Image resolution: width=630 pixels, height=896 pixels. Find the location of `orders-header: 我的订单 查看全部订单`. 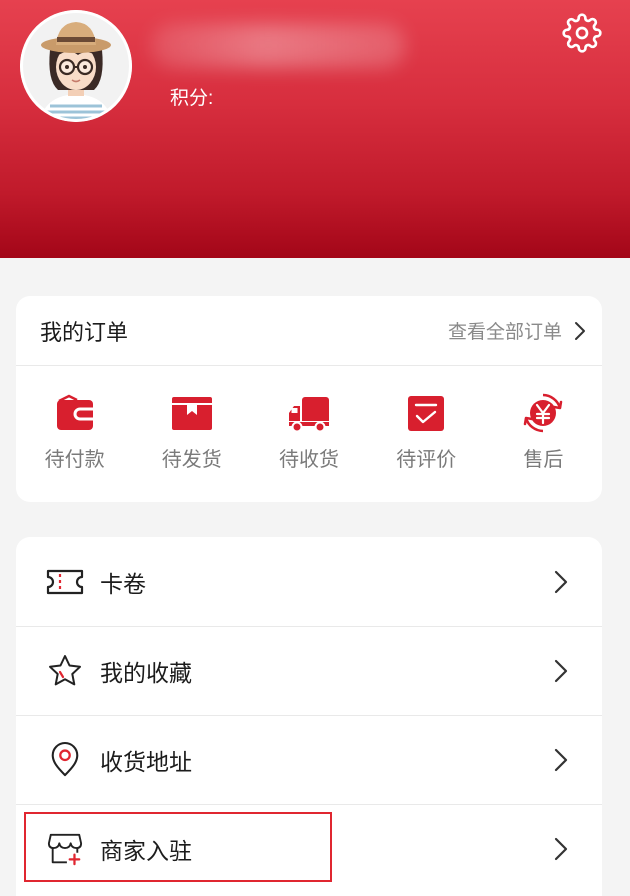

orders-header: 我的订单 查看全部订单 is located at coordinates (309, 331).